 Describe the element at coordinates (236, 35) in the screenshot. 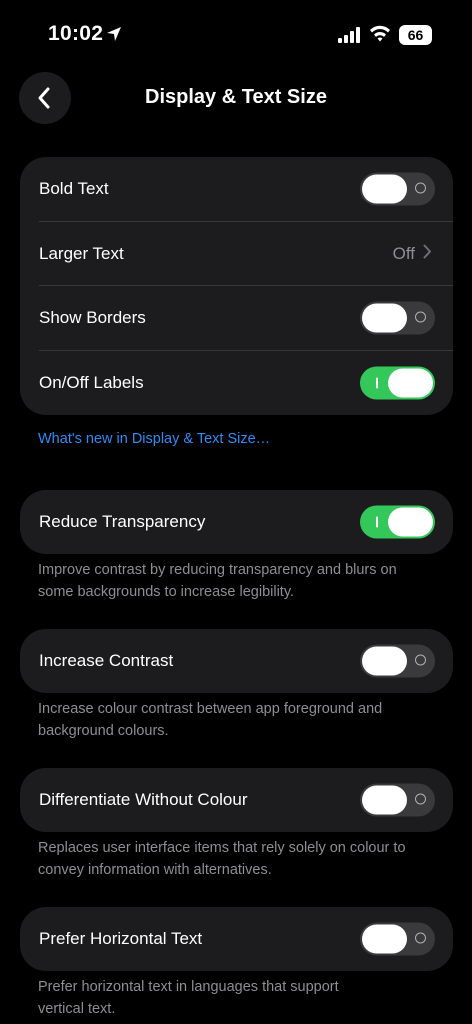

I see `status-bar: 10:02 66` at that location.